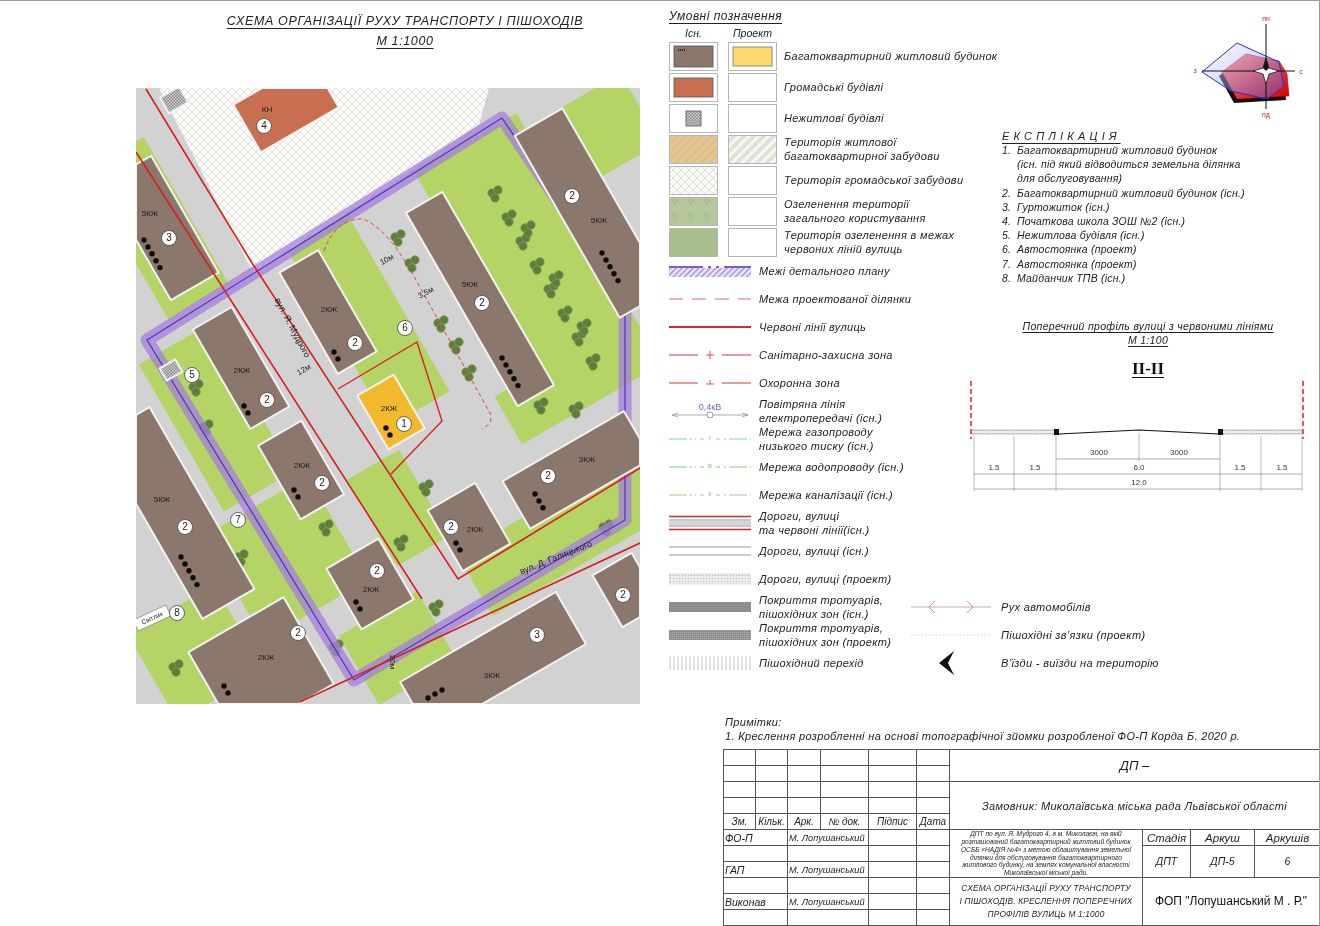 Image resolution: width=1320 pixels, height=926 pixels. Describe the element at coordinates (892, 821) in the screenshot. I see `column-heading: Підпис` at that location.